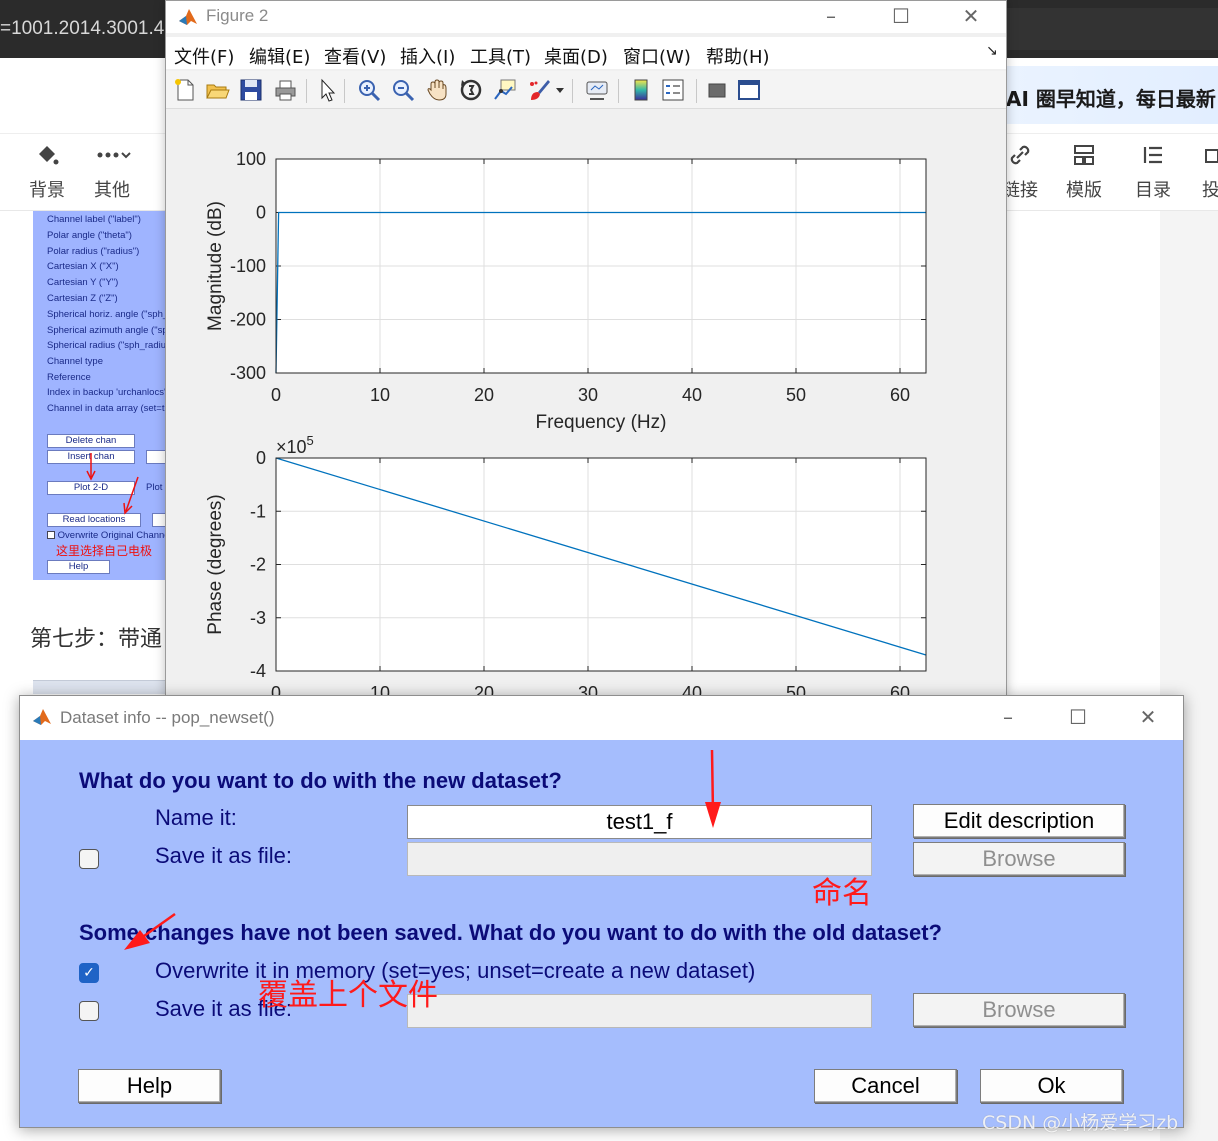  I want to click on dialog-titlebar: Dataset info -- pop_newset() – ☐ ✕, so click(601, 718).